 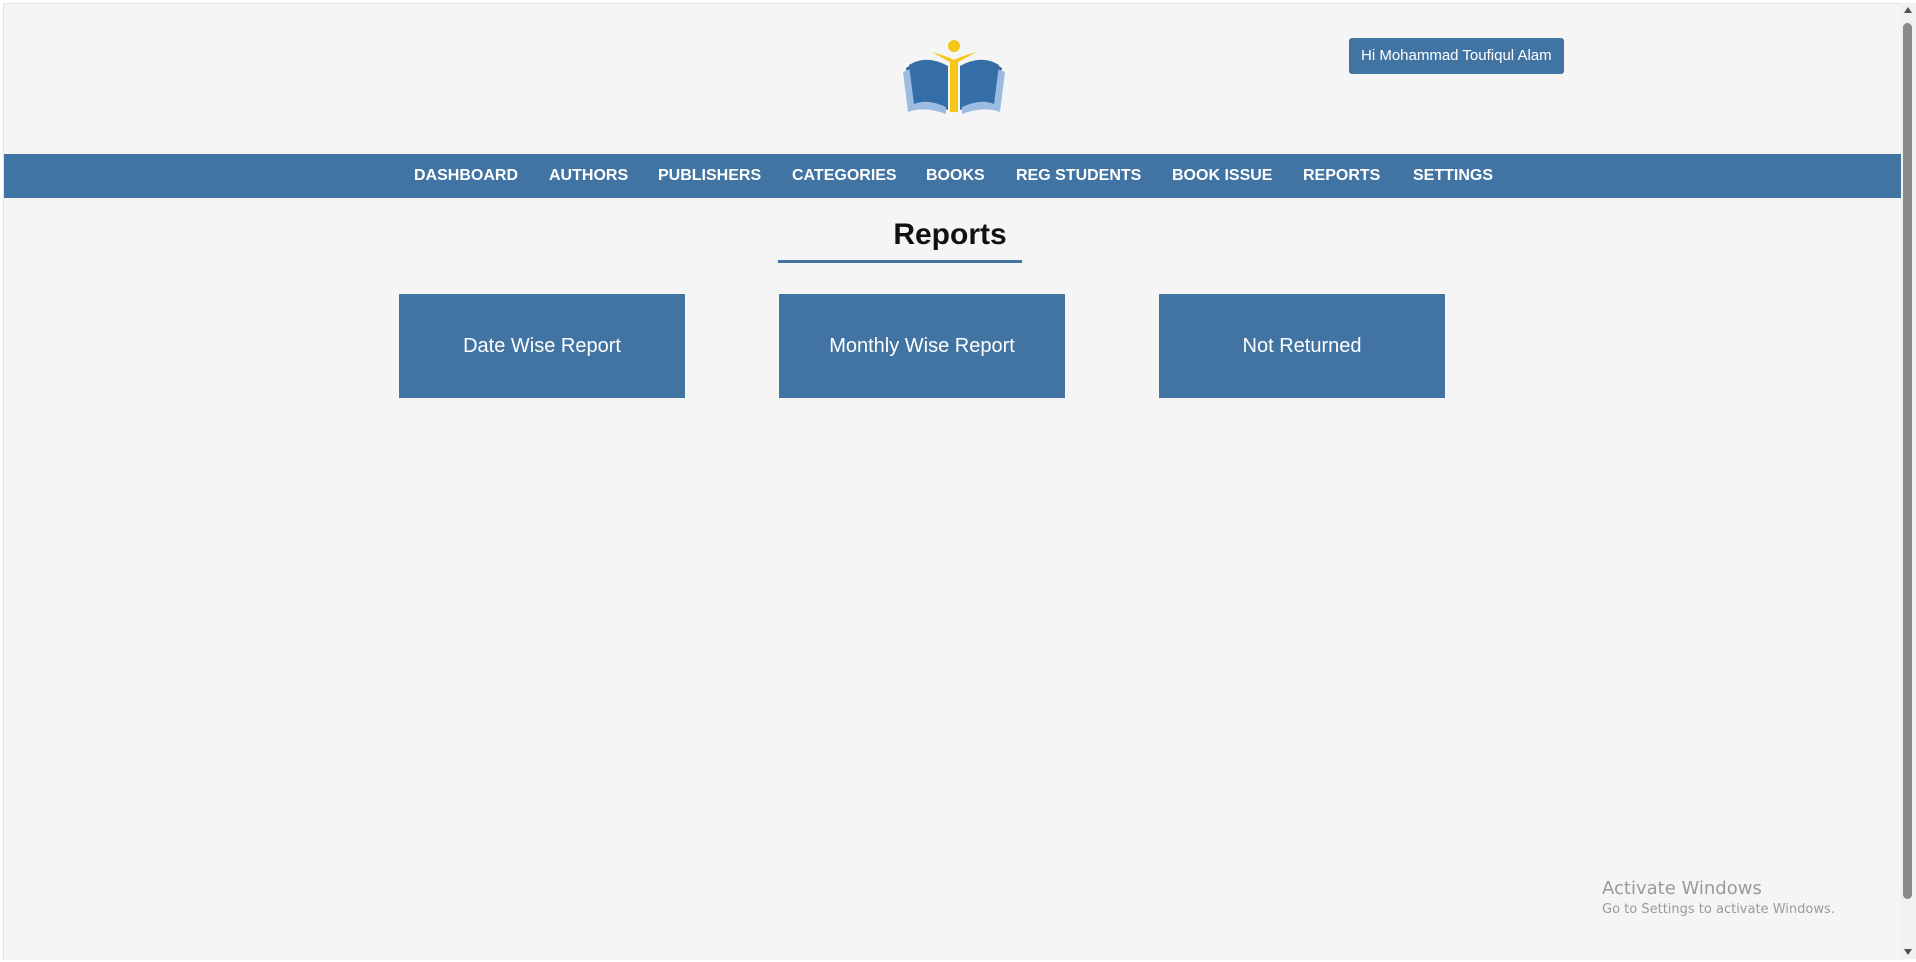 What do you see at coordinates (844, 176) in the screenshot?
I see `nav-item-categories: CATEGORIES` at bounding box center [844, 176].